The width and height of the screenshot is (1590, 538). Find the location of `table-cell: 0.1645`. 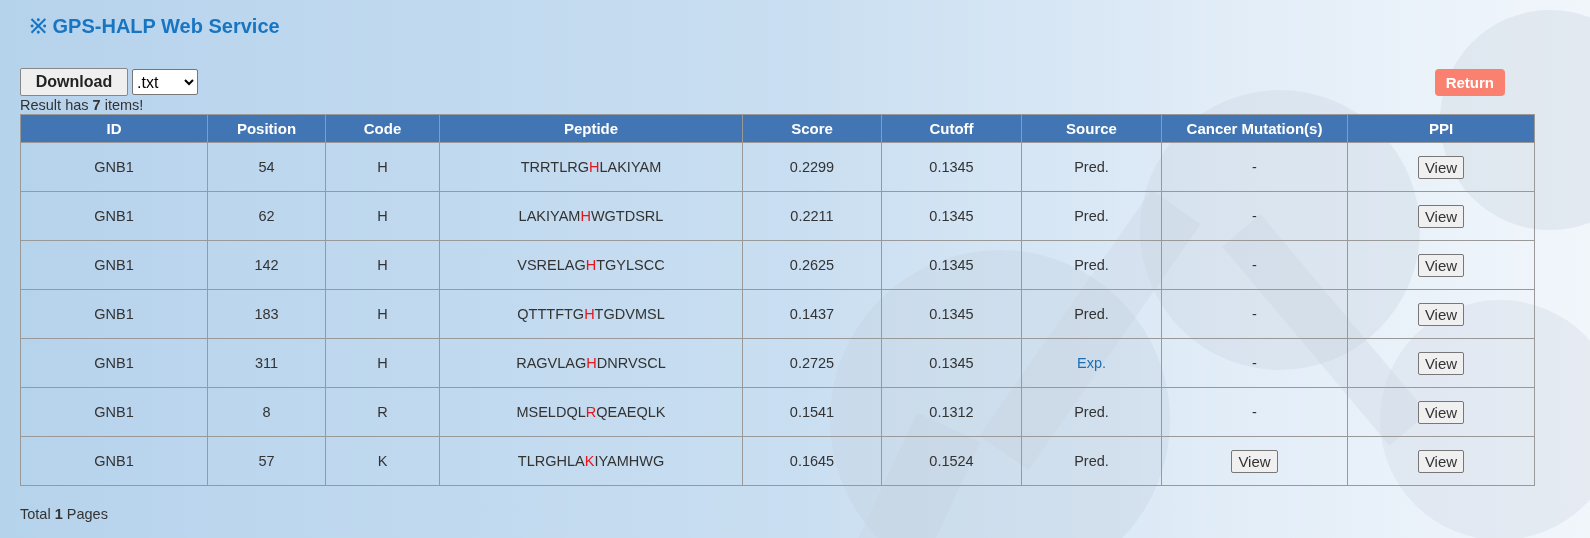

table-cell: 0.1645 is located at coordinates (812, 461).